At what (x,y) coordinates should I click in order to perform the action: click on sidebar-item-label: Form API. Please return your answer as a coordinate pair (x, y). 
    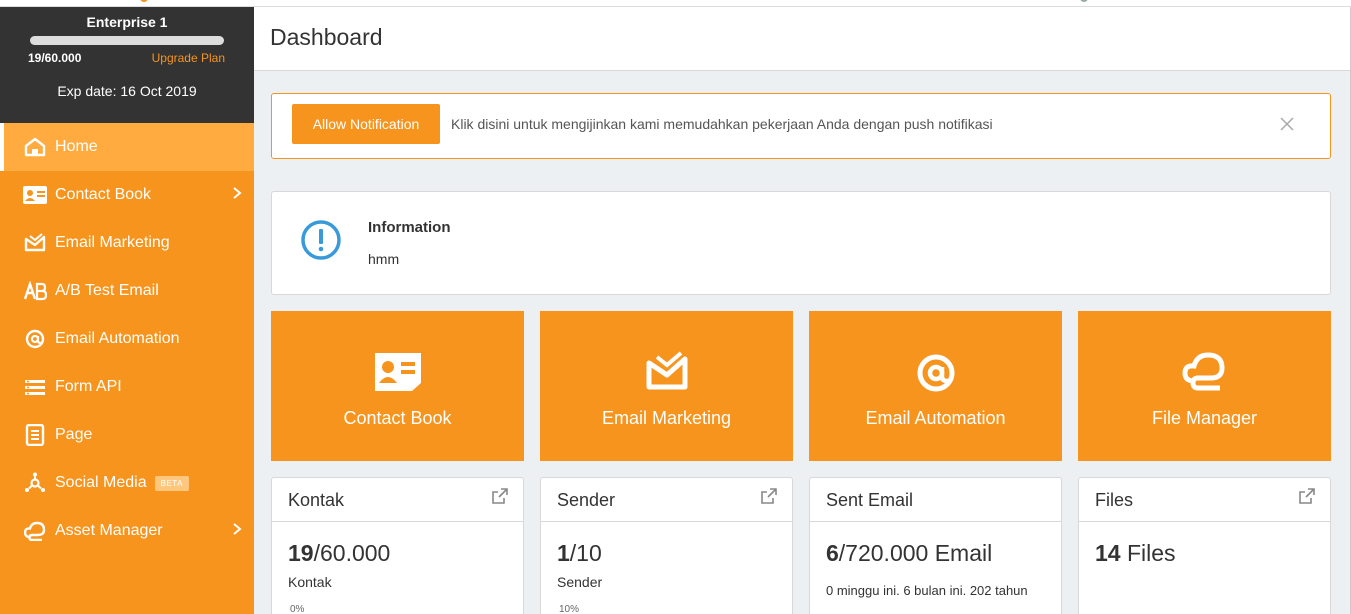
    Looking at the image, I should click on (88, 386).